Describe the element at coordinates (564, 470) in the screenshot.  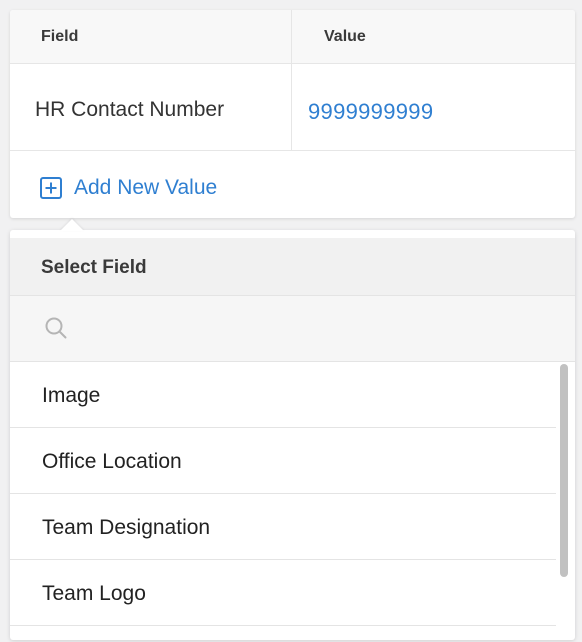
I see `scrollbar-thumb` at that location.